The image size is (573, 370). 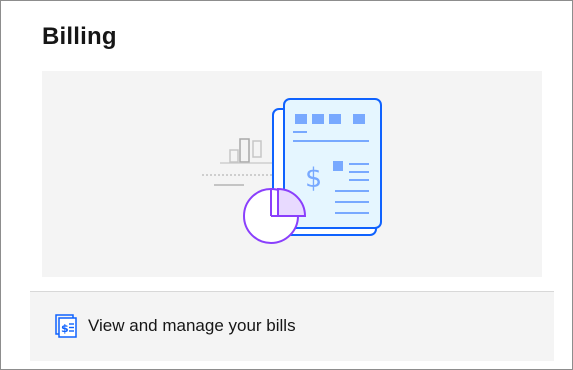 What do you see at coordinates (192, 325) in the screenshot?
I see `view-bills-label: View and manage your bills` at bounding box center [192, 325].